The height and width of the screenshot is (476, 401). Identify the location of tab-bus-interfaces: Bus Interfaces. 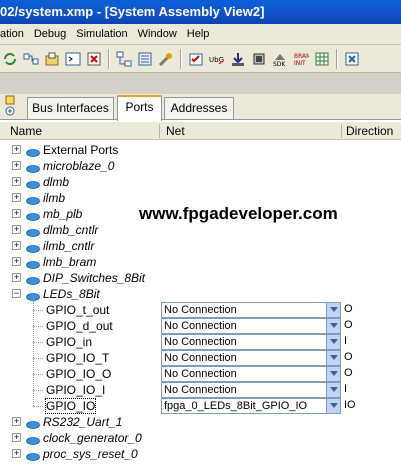
(70, 108).